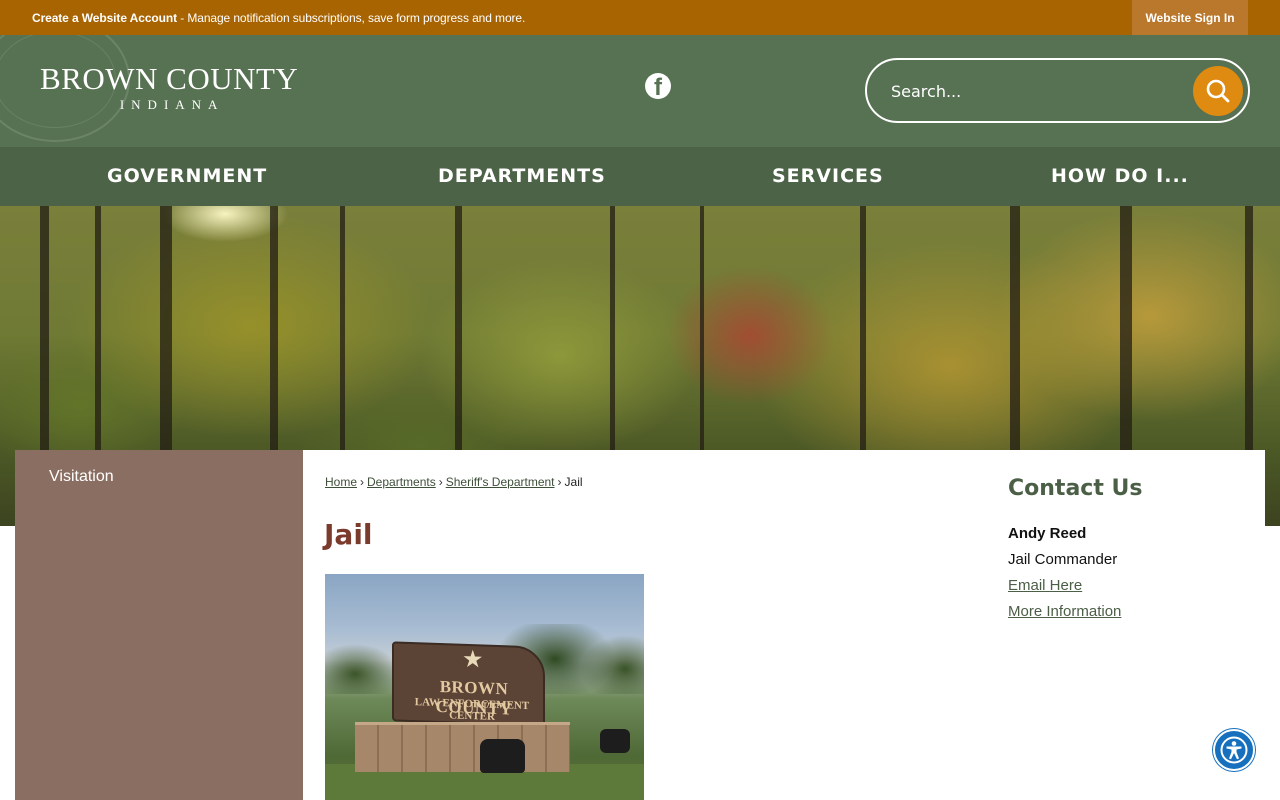 Image resolution: width=1280 pixels, height=800 pixels. What do you see at coordinates (1190, 17) in the screenshot?
I see `website-sign-in-button: Website Sign In` at bounding box center [1190, 17].